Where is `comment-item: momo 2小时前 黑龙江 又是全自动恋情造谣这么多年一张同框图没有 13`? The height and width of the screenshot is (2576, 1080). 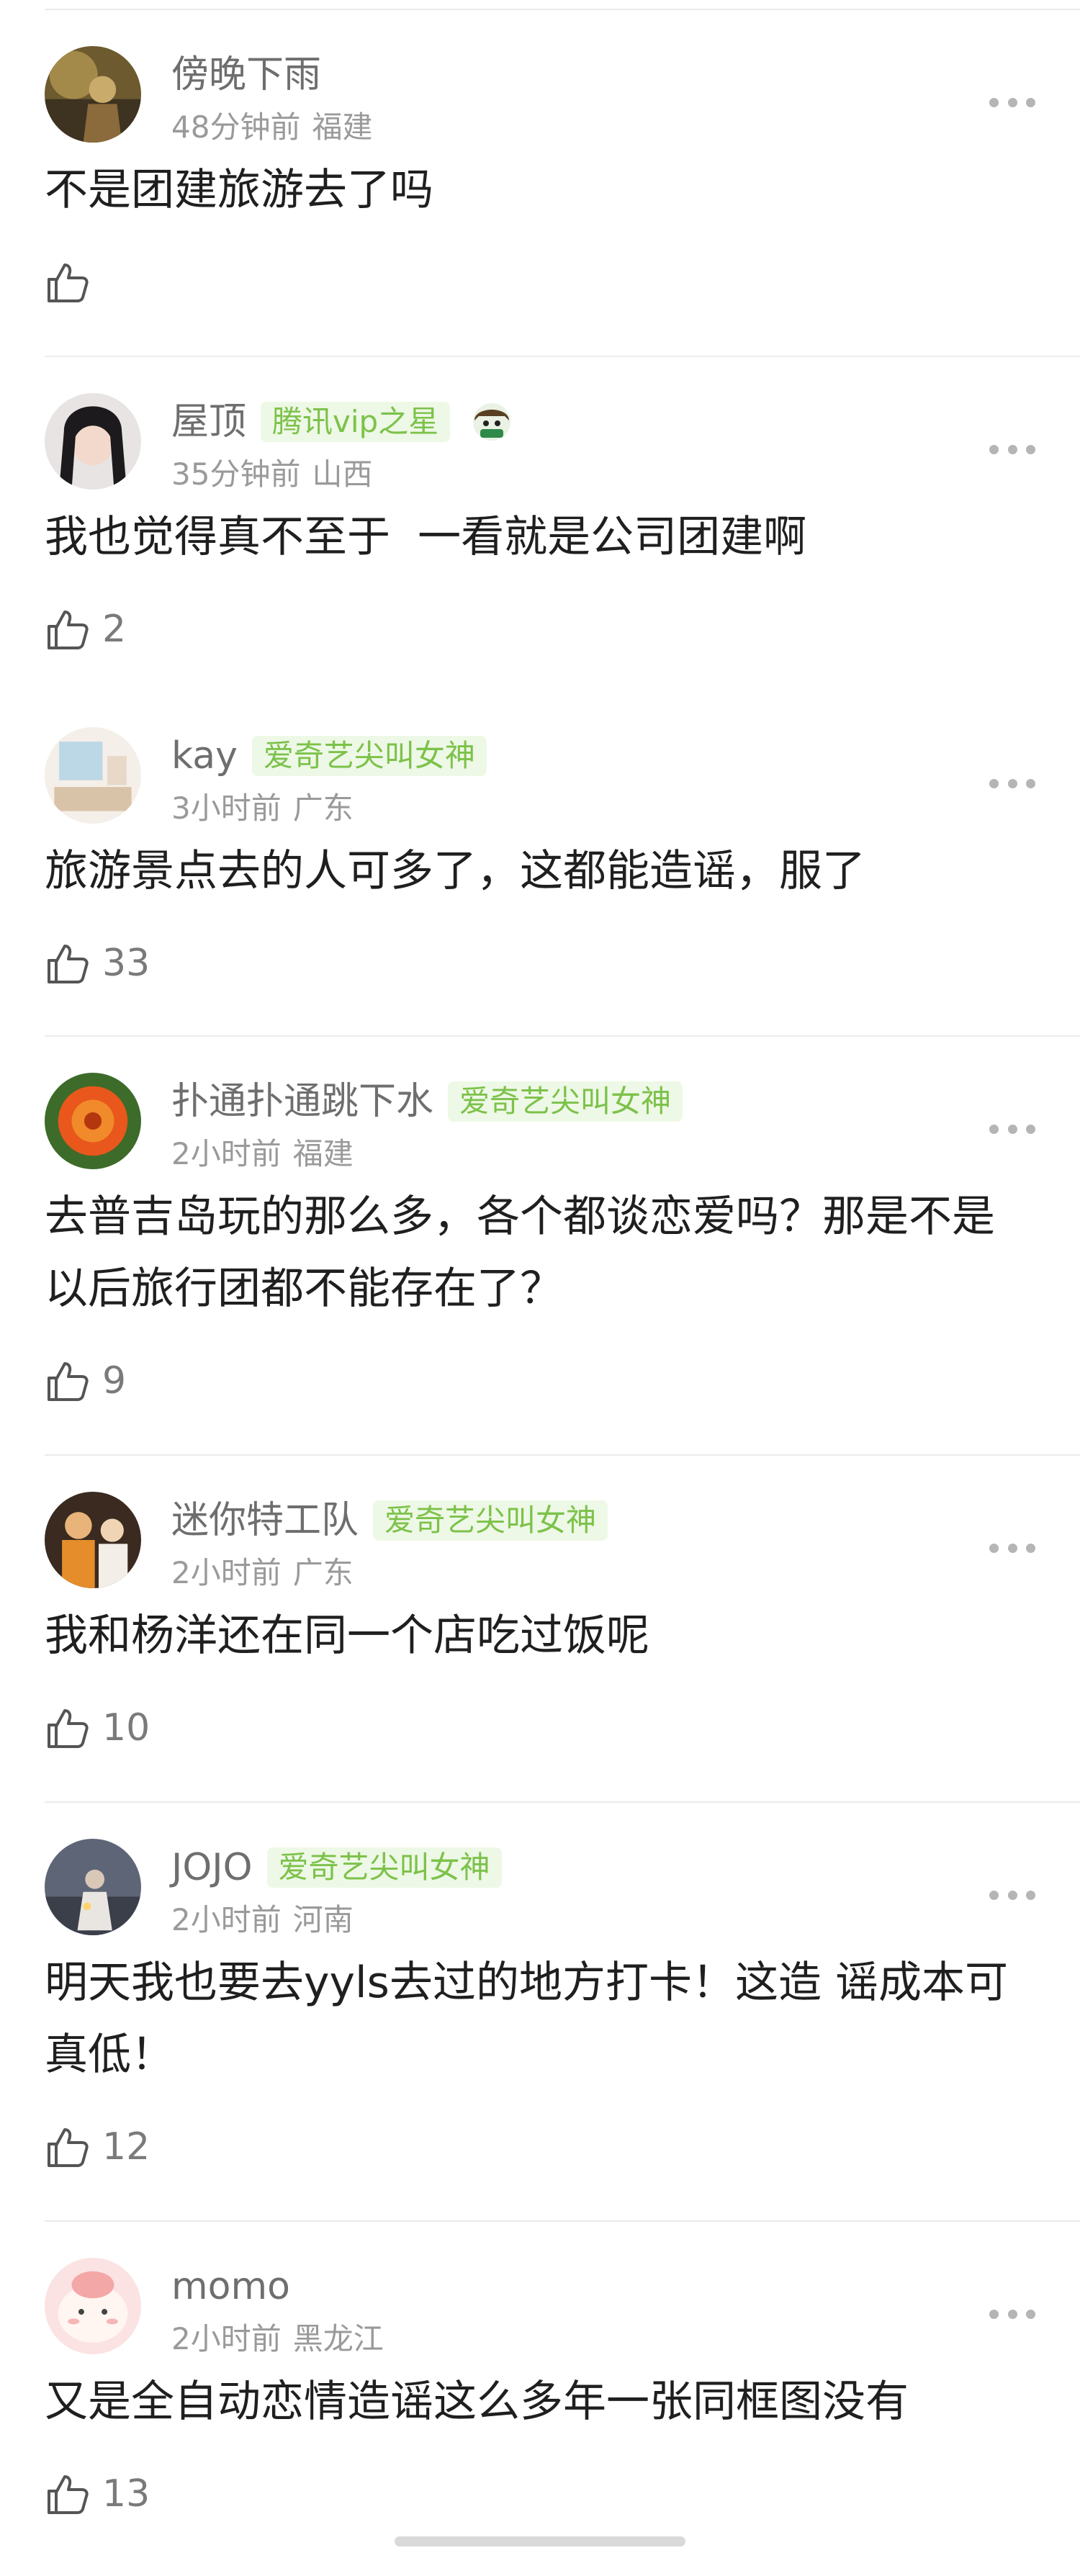 comment-item: momo 2小时前 黑龙江 又是全自动恋情造谣这么多年一张同框图没有 13 is located at coordinates (540, 2394).